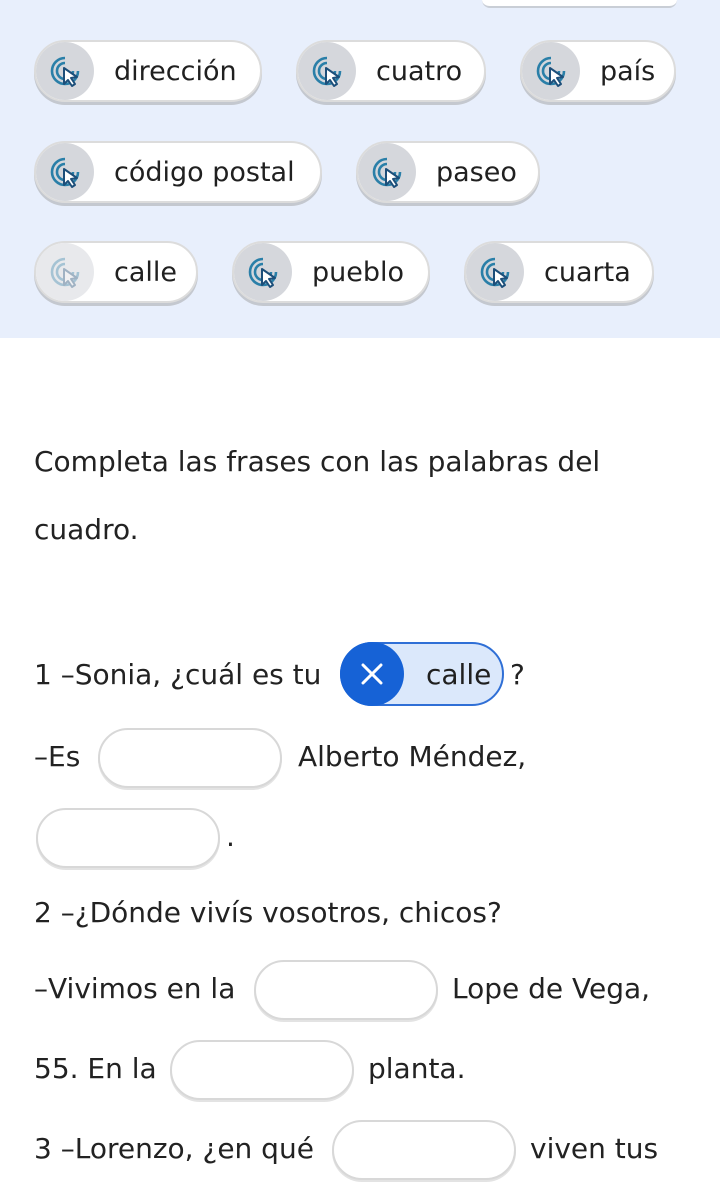 This screenshot has width=720, height=1203. I want to click on word-chip-pais: país, so click(598, 71).